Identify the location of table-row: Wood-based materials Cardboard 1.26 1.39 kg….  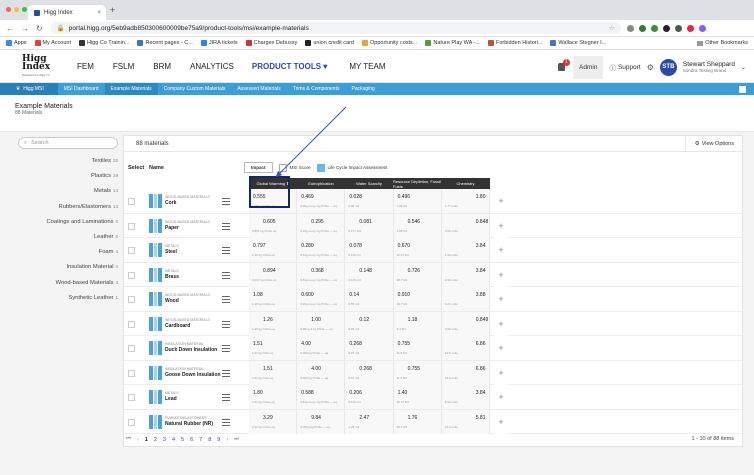
(434, 323).